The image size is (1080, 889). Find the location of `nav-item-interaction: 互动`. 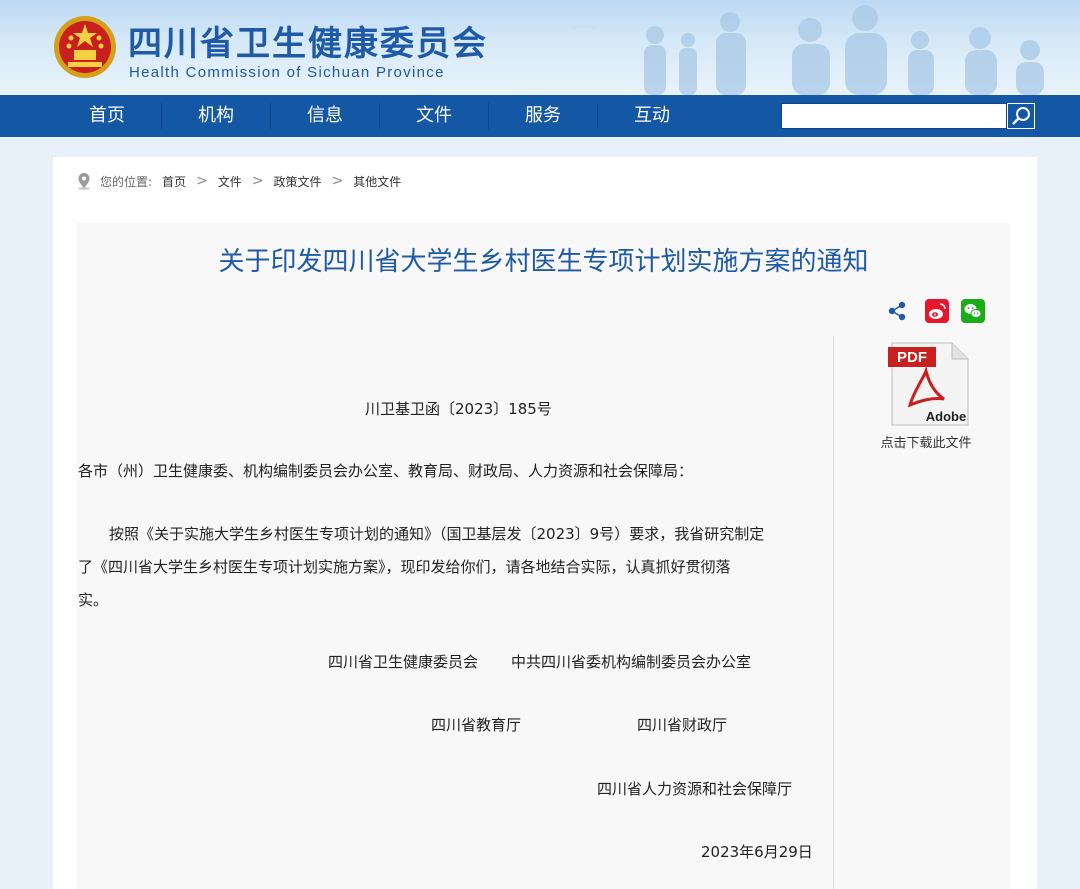

nav-item-interaction: 互动 is located at coordinates (652, 116).